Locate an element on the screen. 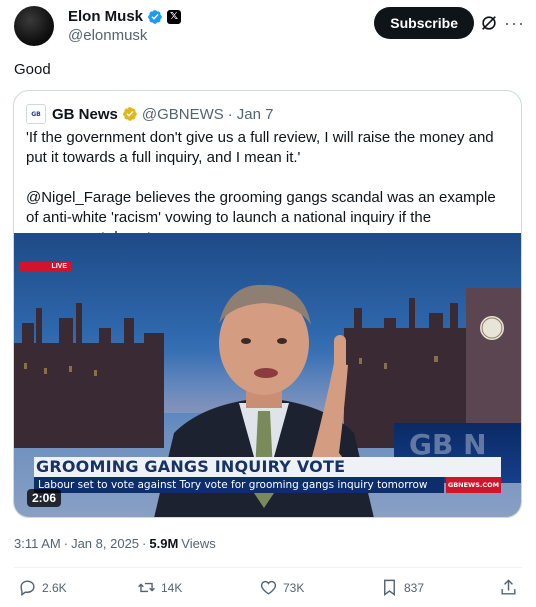 The height and width of the screenshot is (607, 536). views-count: 5.9M is located at coordinates (164, 543).